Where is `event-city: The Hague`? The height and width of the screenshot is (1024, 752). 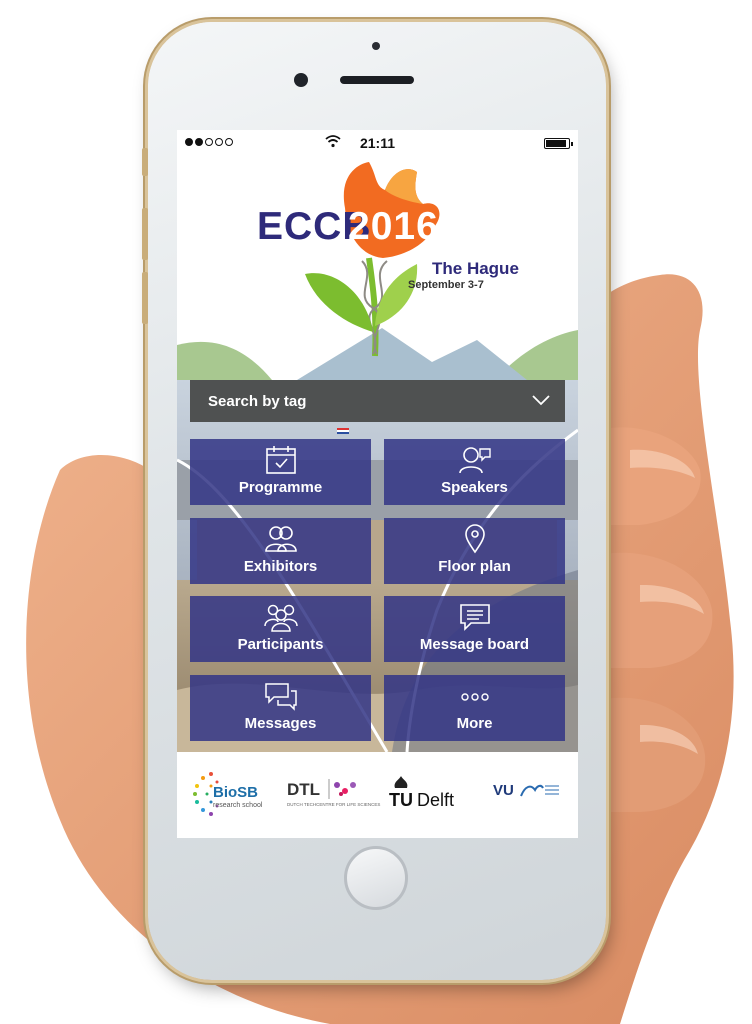 event-city: The Hague is located at coordinates (475, 268).